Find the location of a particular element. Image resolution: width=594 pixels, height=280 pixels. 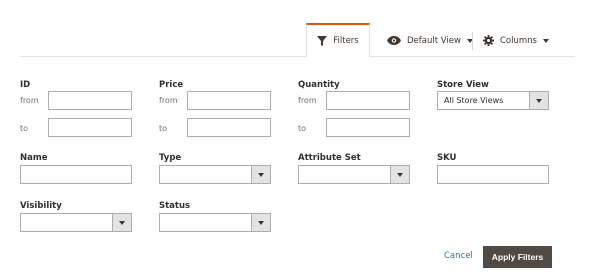

type-select is located at coordinates (215, 174).